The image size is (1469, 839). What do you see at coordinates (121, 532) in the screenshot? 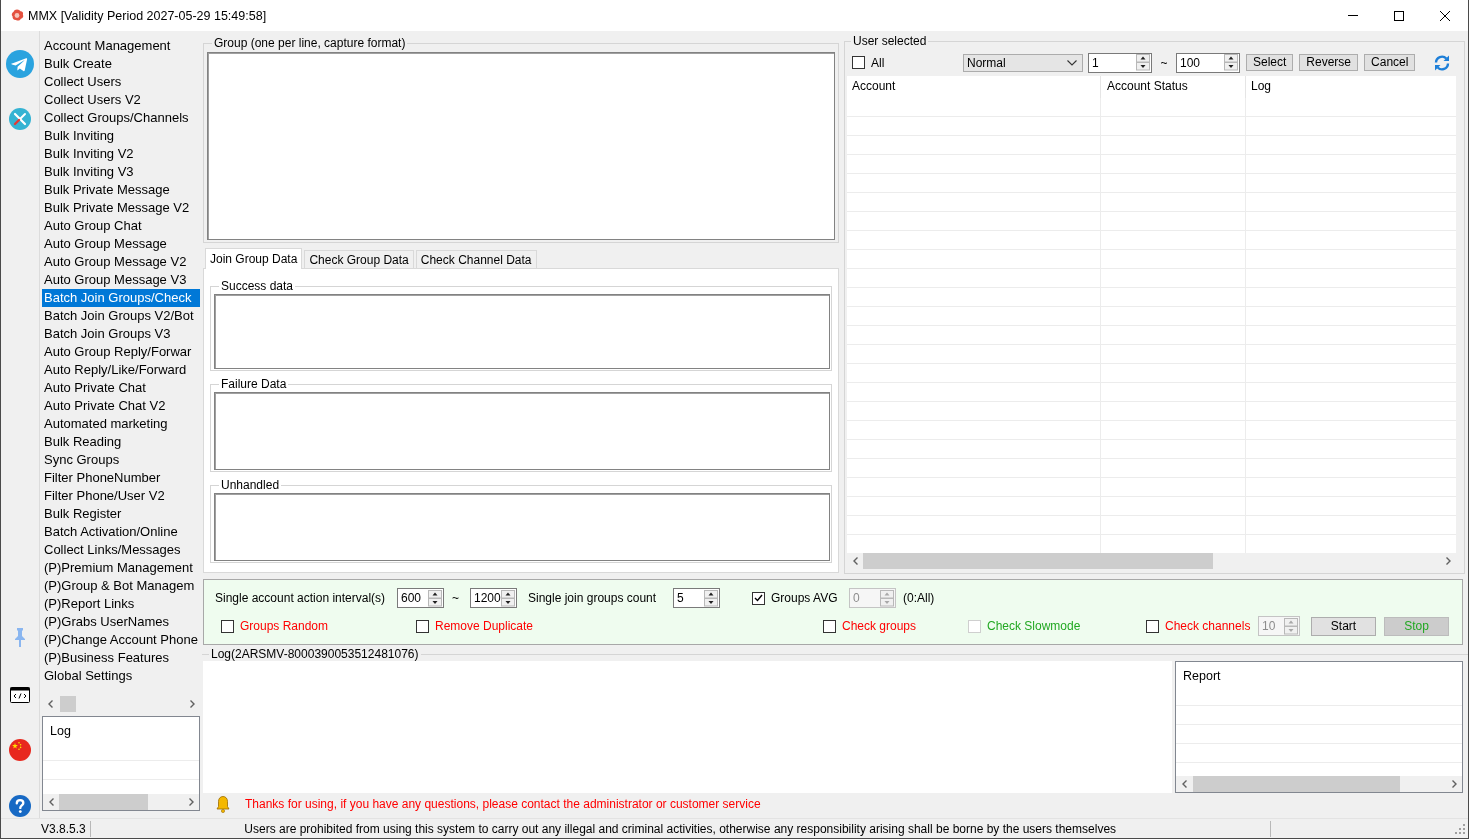
I see `sidebar-item: Batch Activation/Online` at bounding box center [121, 532].